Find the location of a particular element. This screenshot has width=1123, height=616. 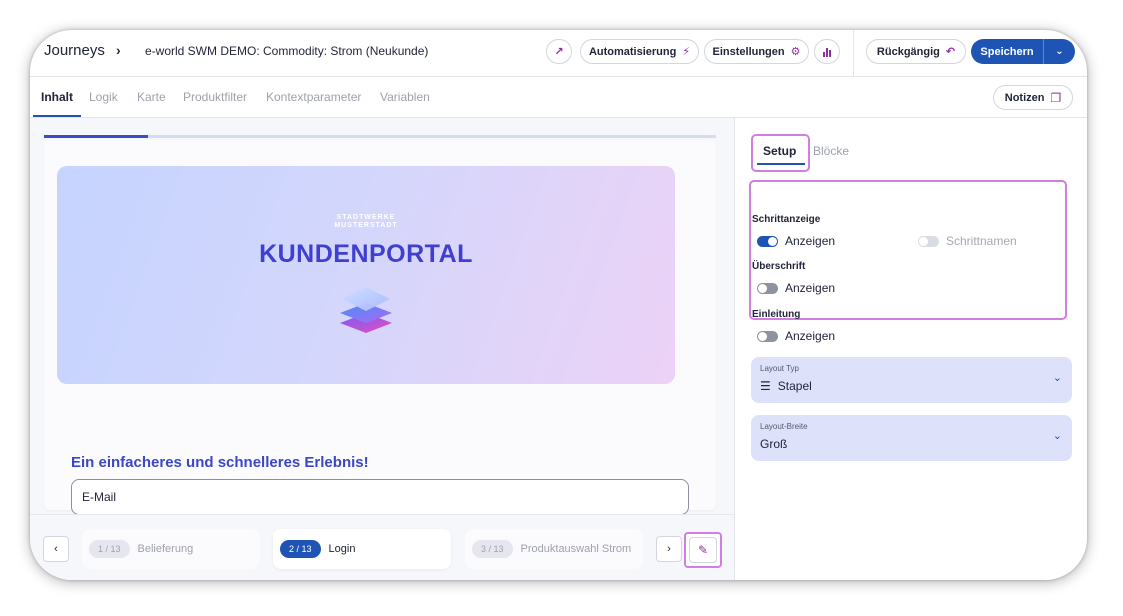

tab-kontextparameter: Kontextparameter is located at coordinates (313, 97).